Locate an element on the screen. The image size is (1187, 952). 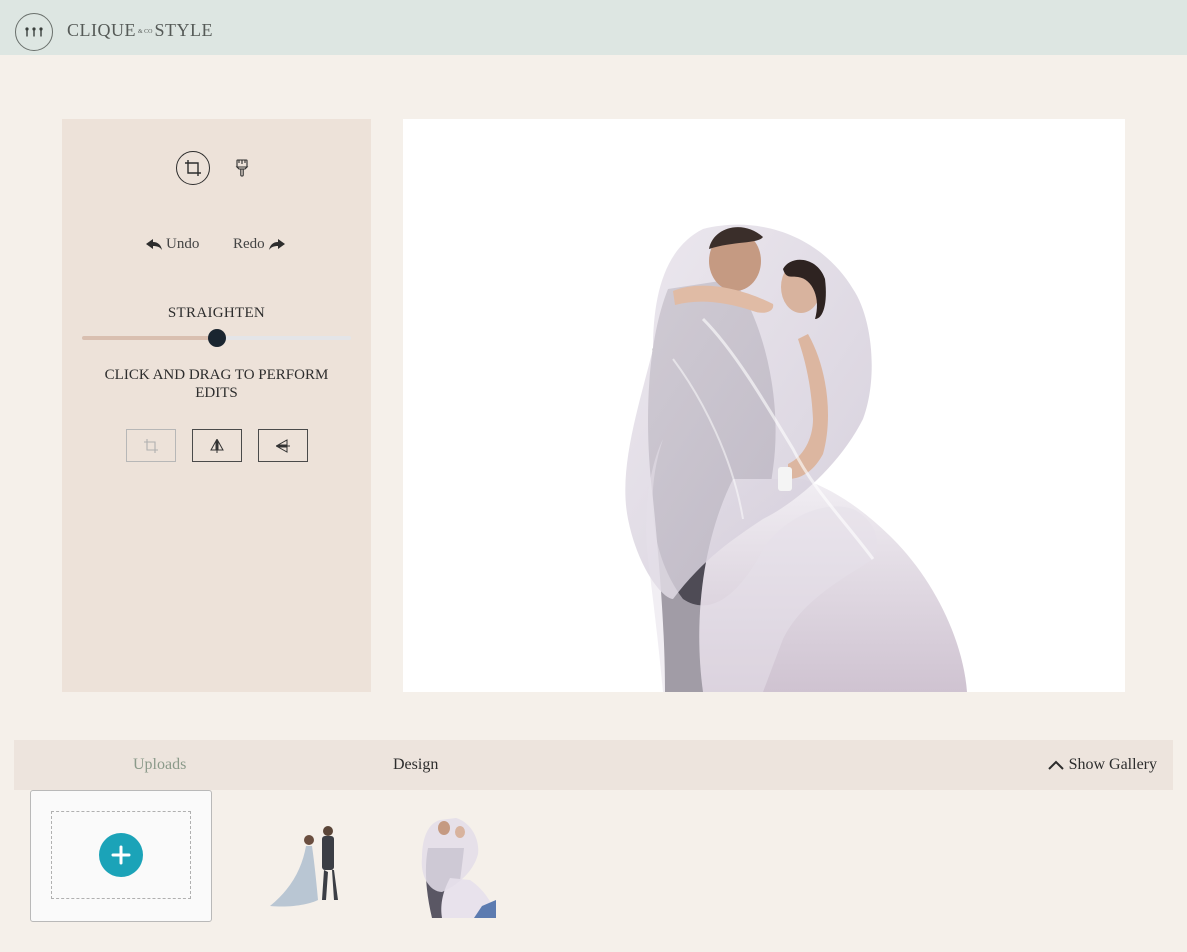
tab-design: Design is located at coordinates (415, 765).